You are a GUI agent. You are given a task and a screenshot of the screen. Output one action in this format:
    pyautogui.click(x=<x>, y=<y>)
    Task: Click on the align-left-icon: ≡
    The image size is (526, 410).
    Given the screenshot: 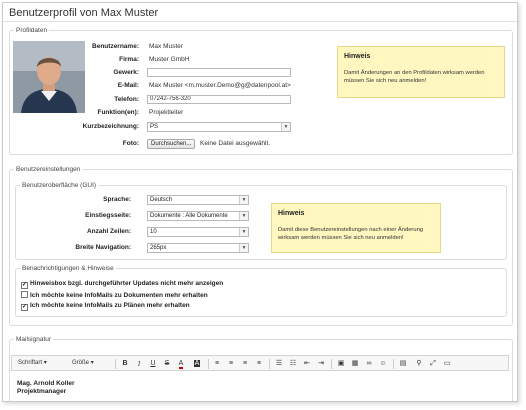 What is the action you would take?
    pyautogui.click(x=217, y=364)
    